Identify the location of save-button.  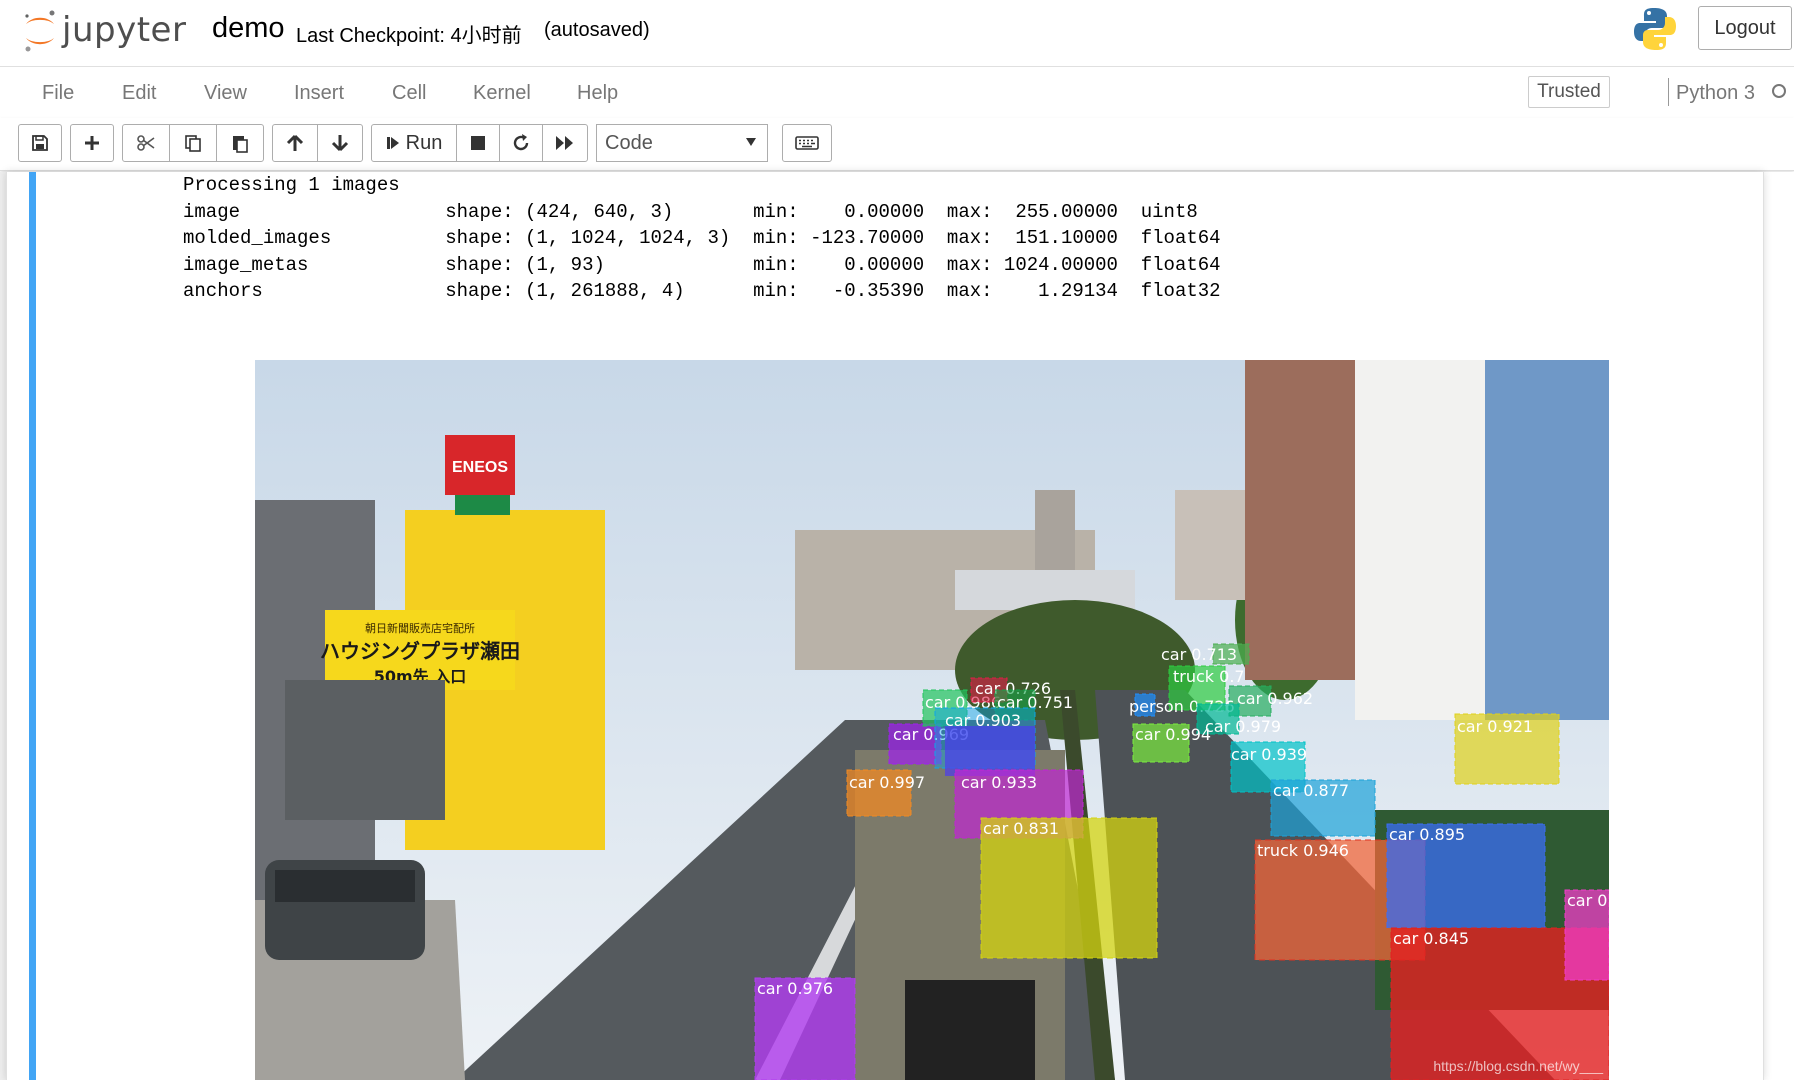
(40, 143).